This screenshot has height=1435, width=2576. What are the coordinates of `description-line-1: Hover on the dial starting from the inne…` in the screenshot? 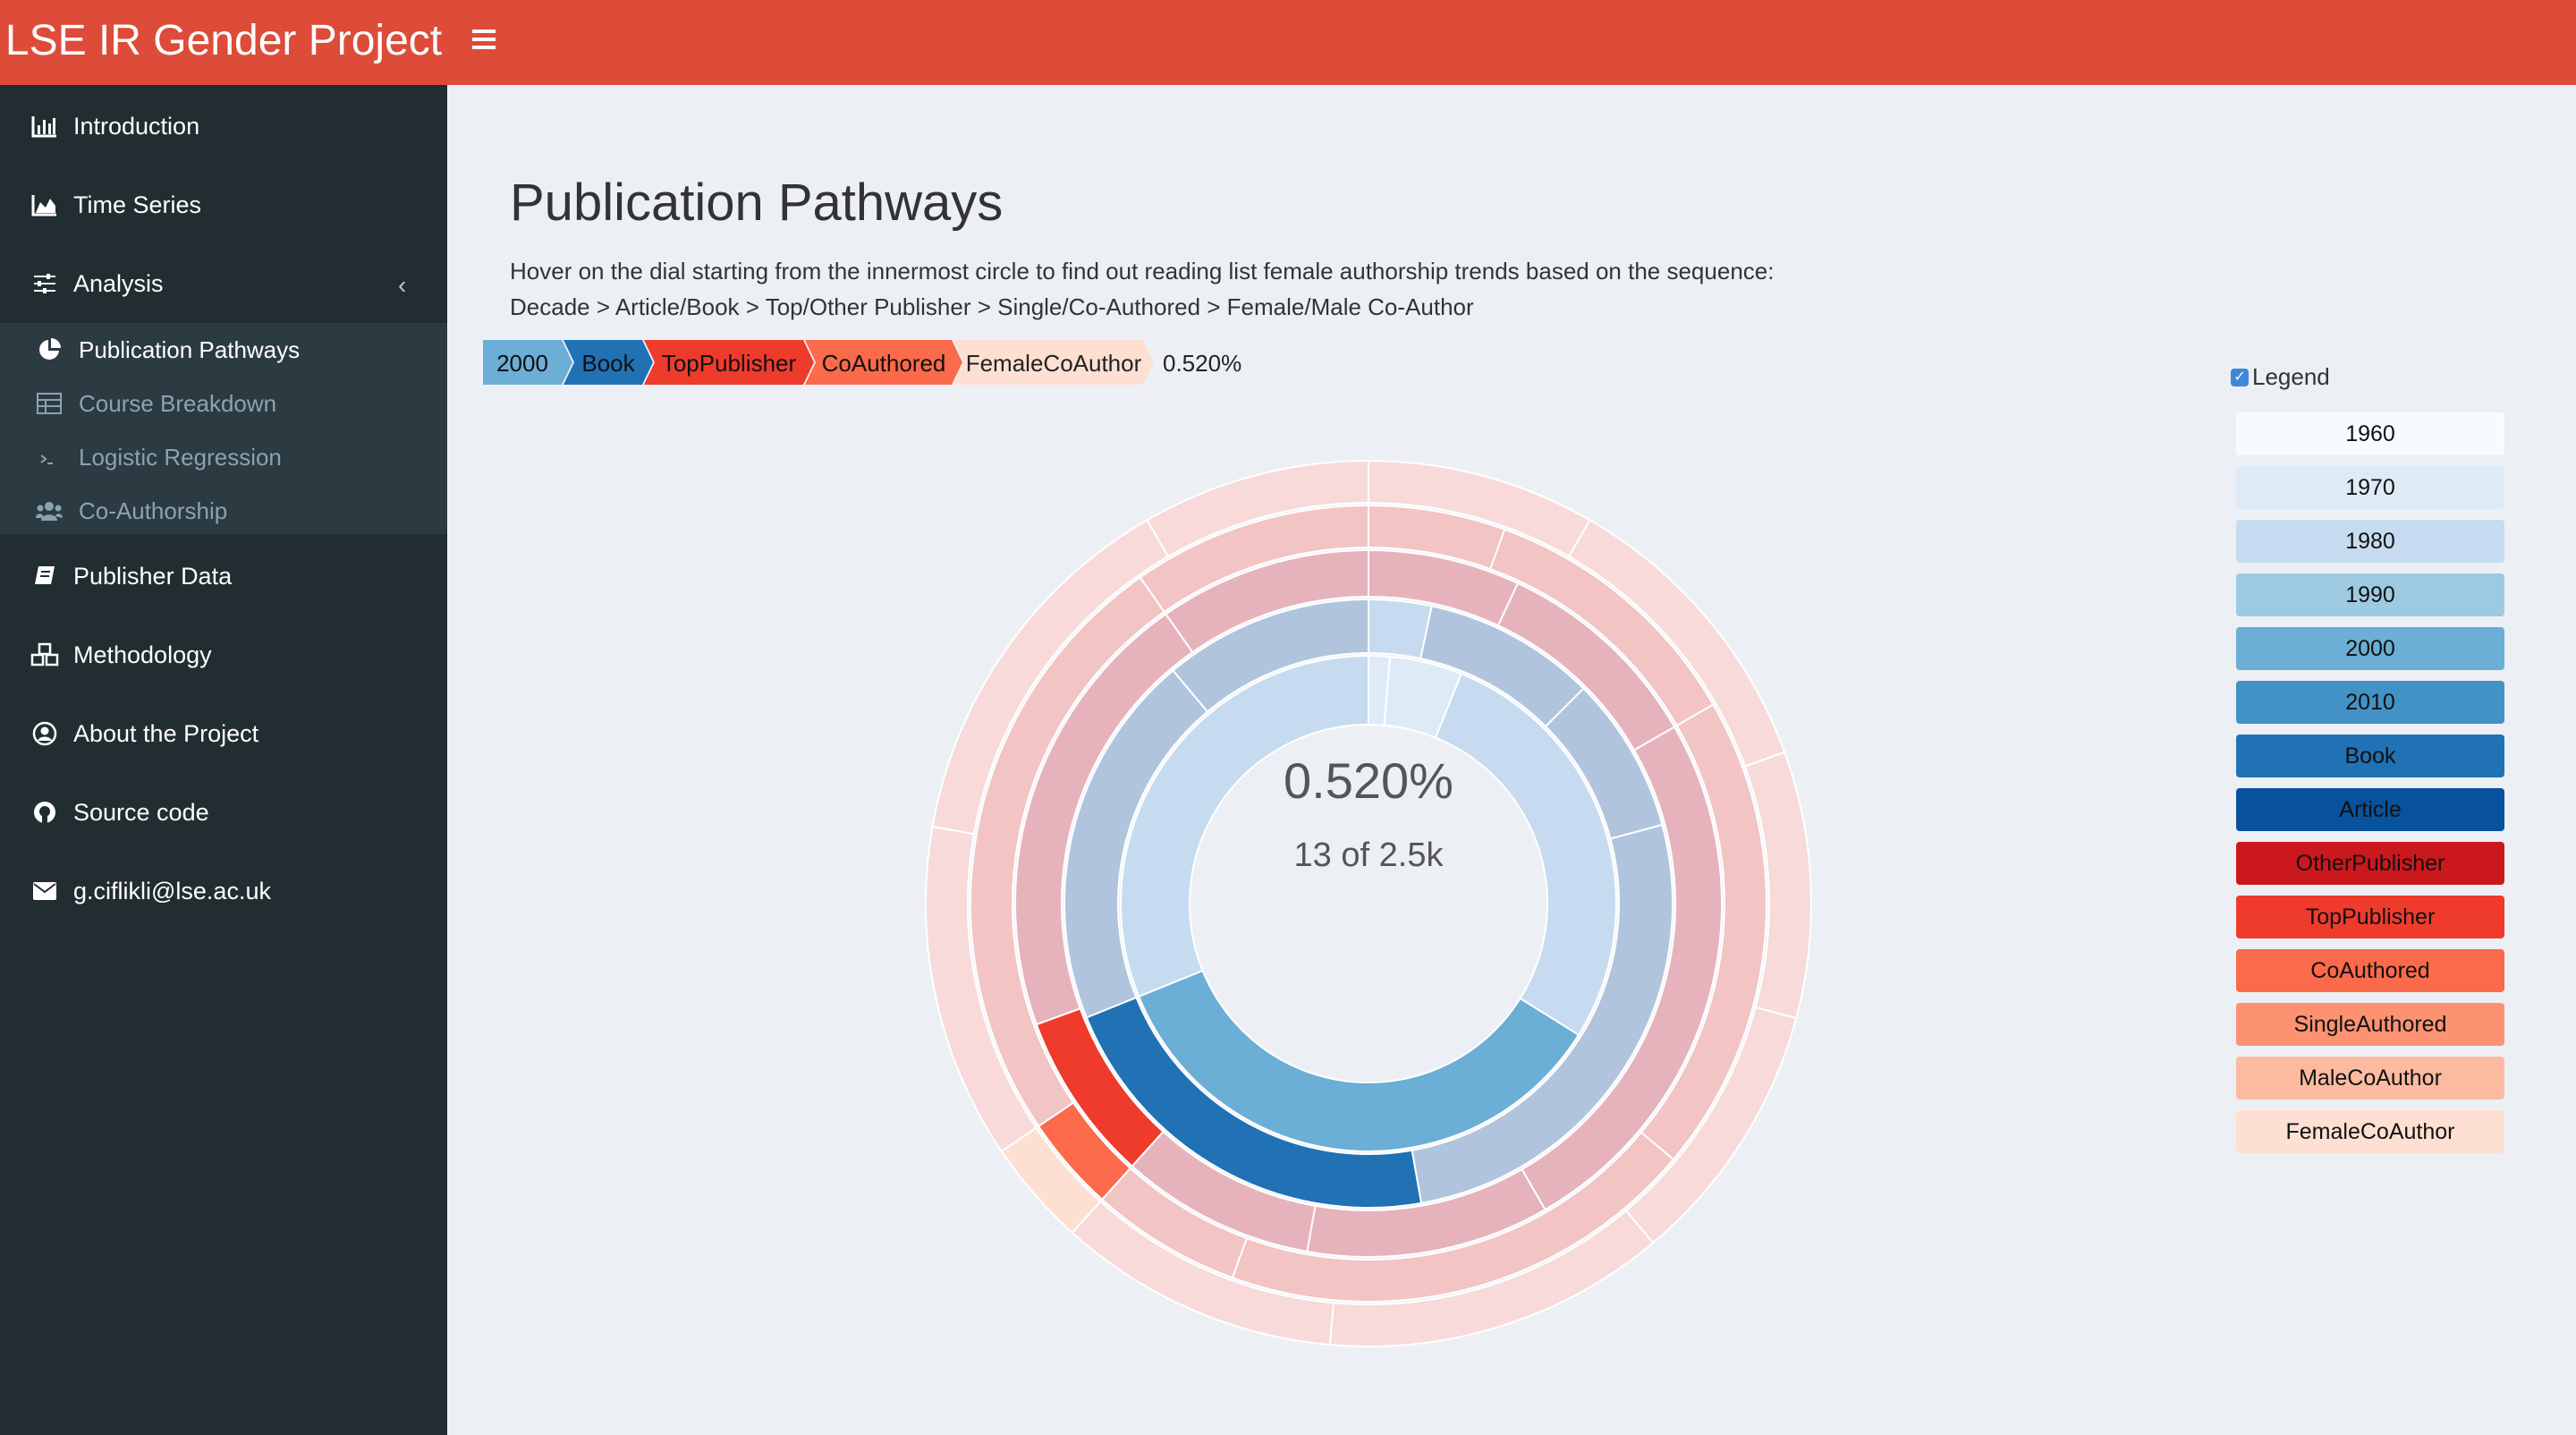 It's located at (1142, 271).